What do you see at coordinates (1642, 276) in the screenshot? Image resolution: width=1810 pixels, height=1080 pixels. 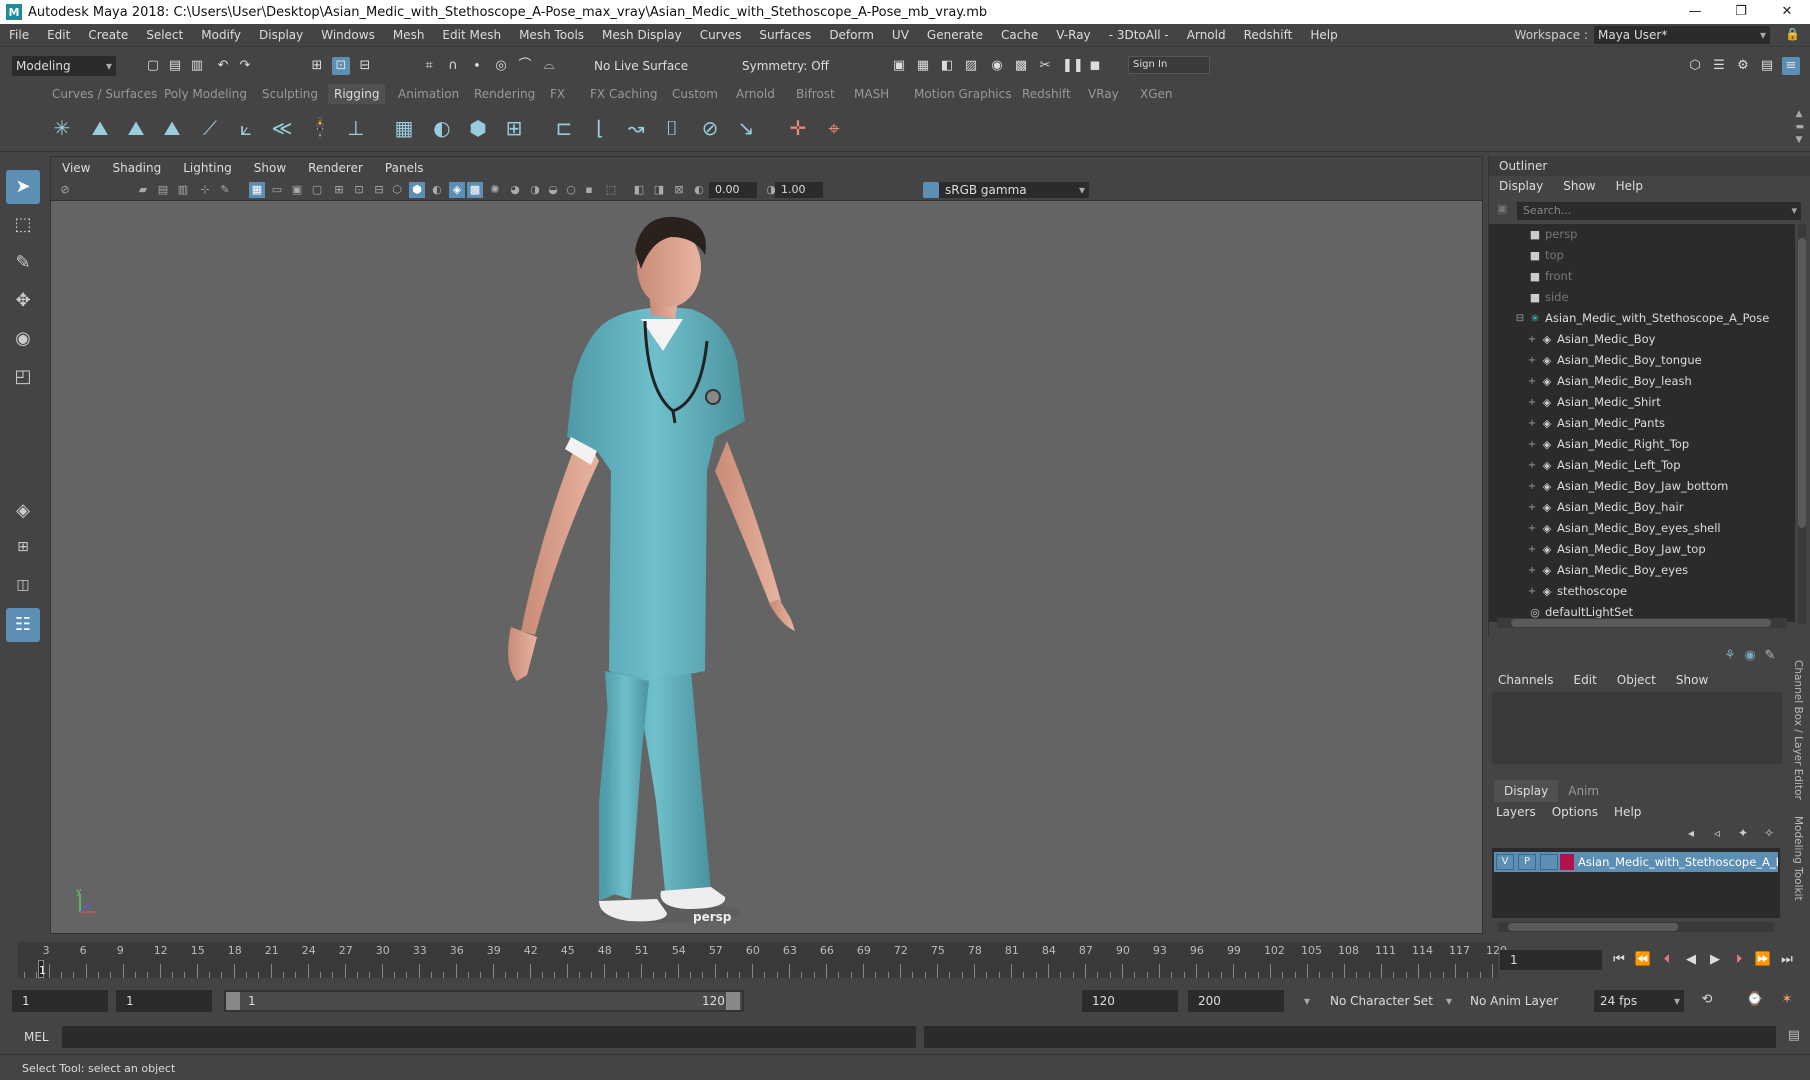 I see `outliner-item-front: ■ front` at bounding box center [1642, 276].